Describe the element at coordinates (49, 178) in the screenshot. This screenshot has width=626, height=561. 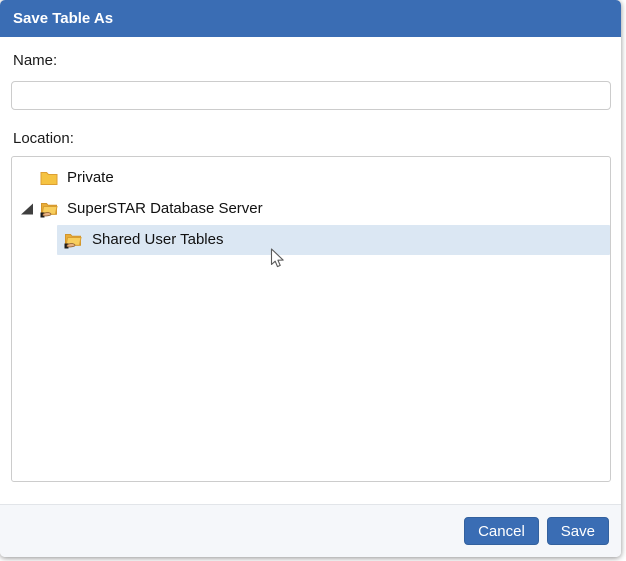
I see `folder-icon` at that location.